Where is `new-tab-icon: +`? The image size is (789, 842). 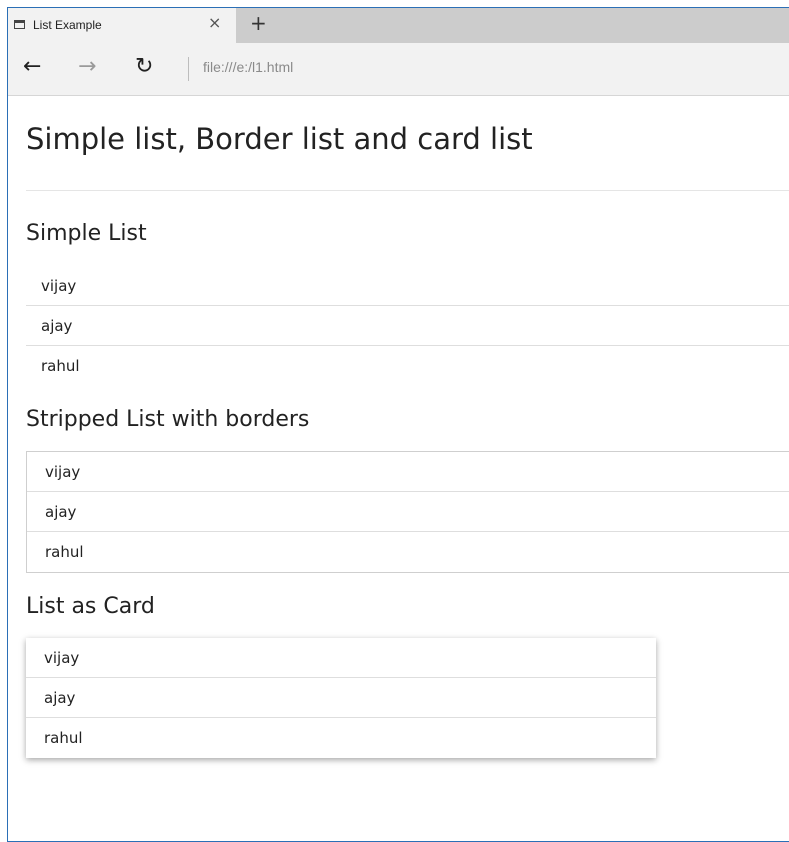
new-tab-icon: + is located at coordinates (258, 23).